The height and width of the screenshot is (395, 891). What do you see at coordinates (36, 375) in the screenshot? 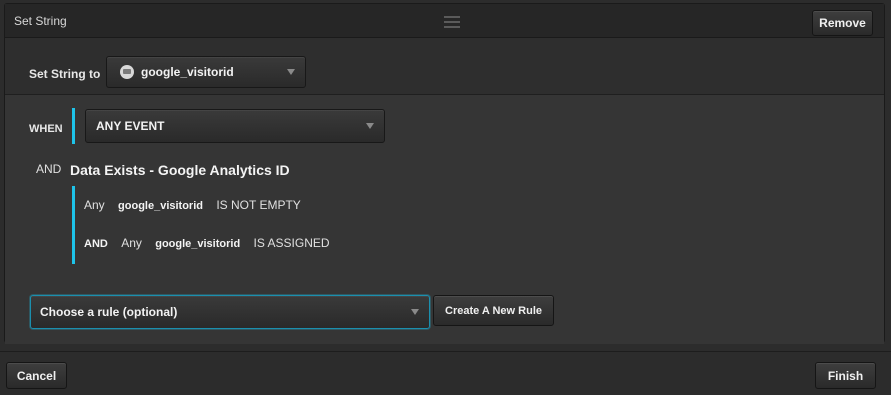
I see `cancel-button: Cancel` at bounding box center [36, 375].